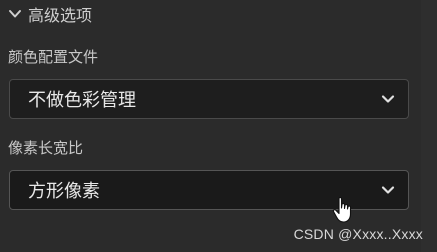 Image resolution: width=437 pixels, height=252 pixels. Describe the element at coordinates (358, 234) in the screenshot. I see `watermark: CSDN @Xxxx..Xxxx` at that location.